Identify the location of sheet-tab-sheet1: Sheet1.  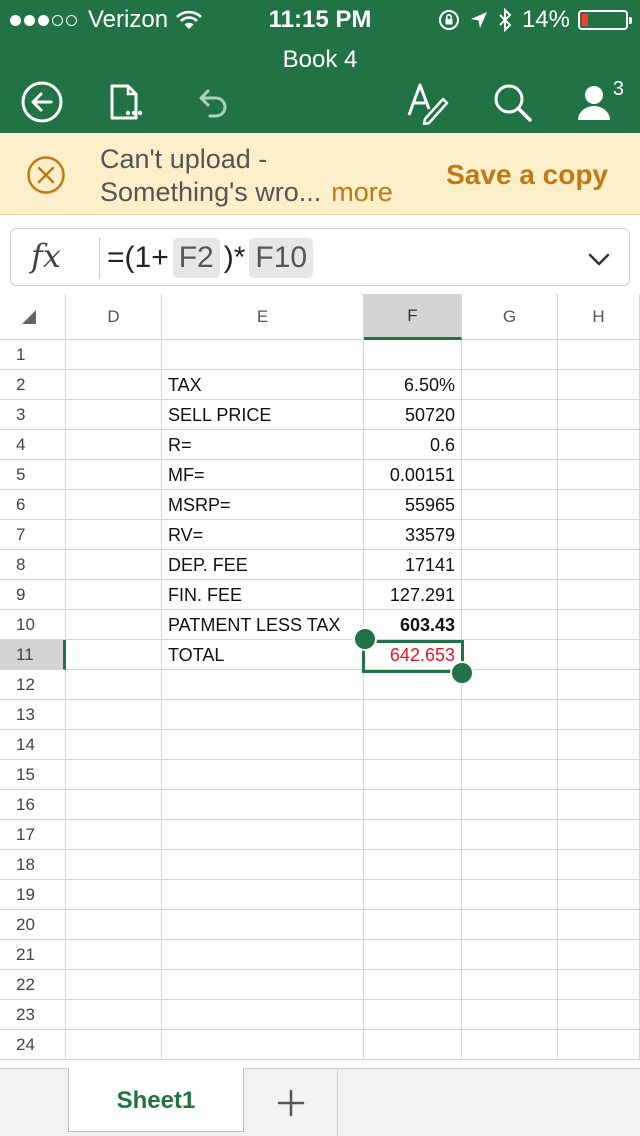
(156, 1100).